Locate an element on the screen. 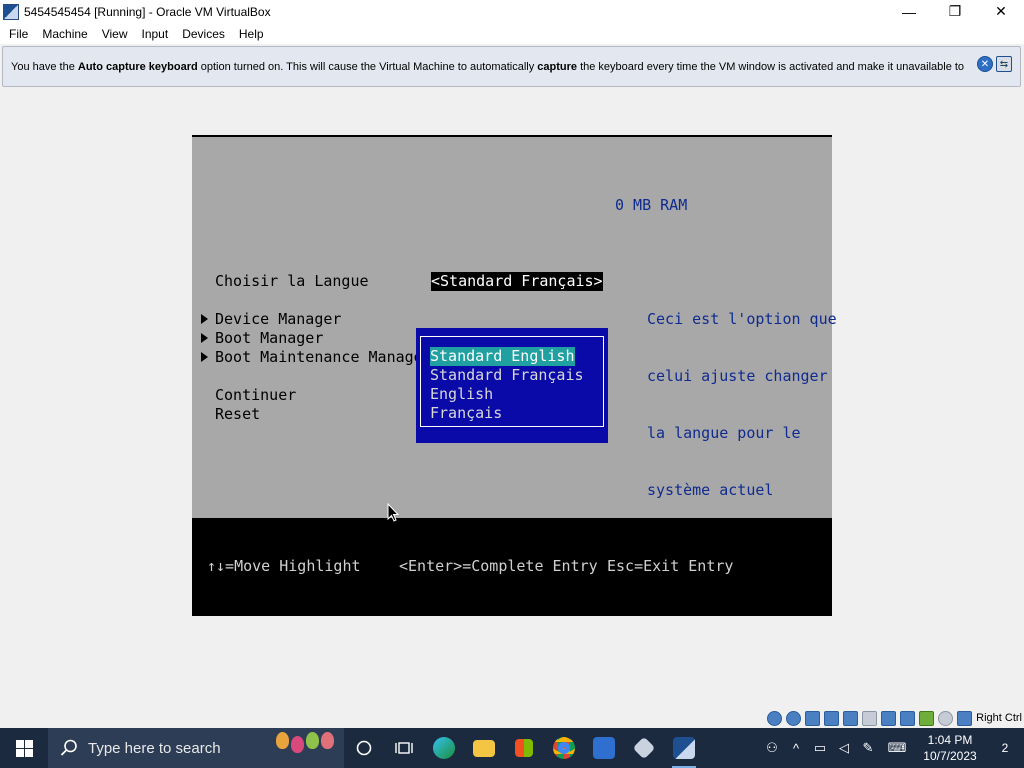  search-highlight-balloons-icon is located at coordinates (305, 742).